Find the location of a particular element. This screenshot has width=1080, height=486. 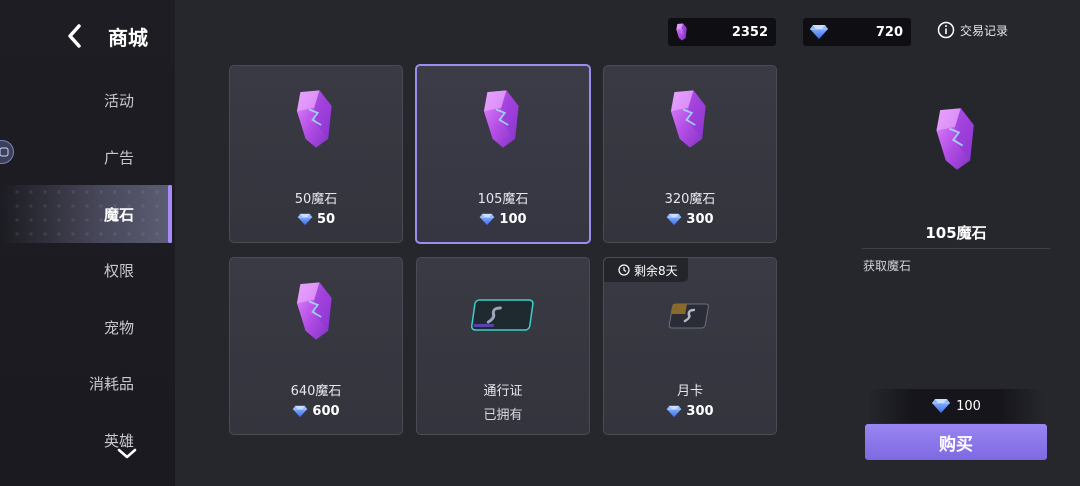

purchase-cost-value: 100 is located at coordinates (968, 406).